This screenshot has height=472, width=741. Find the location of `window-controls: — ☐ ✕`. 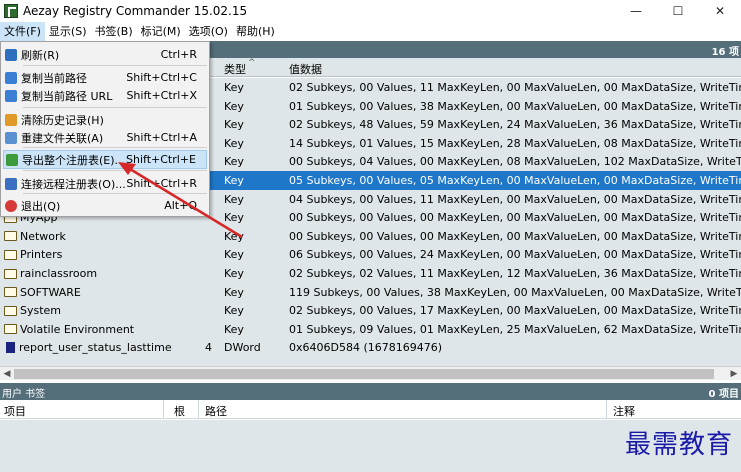

window-controls: — ☐ ✕ is located at coordinates (678, 11).